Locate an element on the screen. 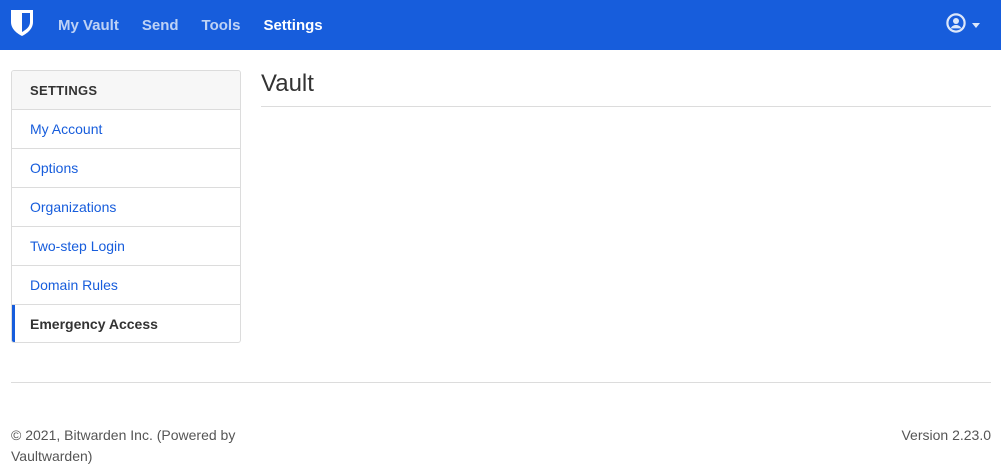 The height and width of the screenshot is (472, 1001). footer-divider is located at coordinates (501, 382).